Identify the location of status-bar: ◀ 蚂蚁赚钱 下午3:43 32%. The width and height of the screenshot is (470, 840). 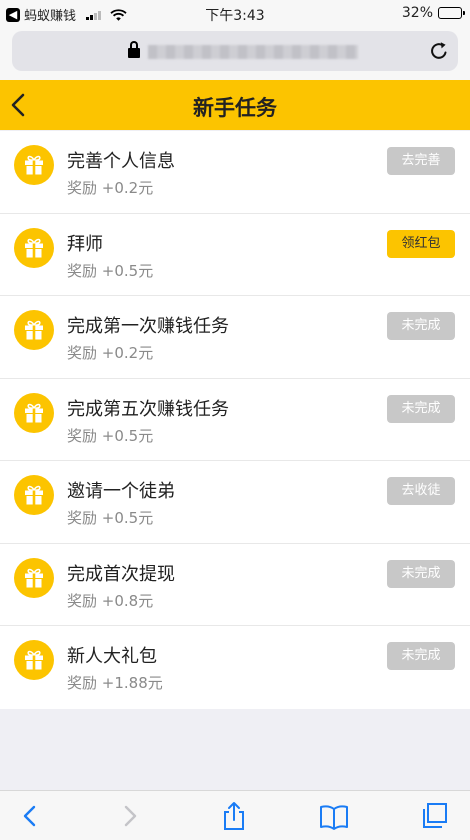
(235, 13).